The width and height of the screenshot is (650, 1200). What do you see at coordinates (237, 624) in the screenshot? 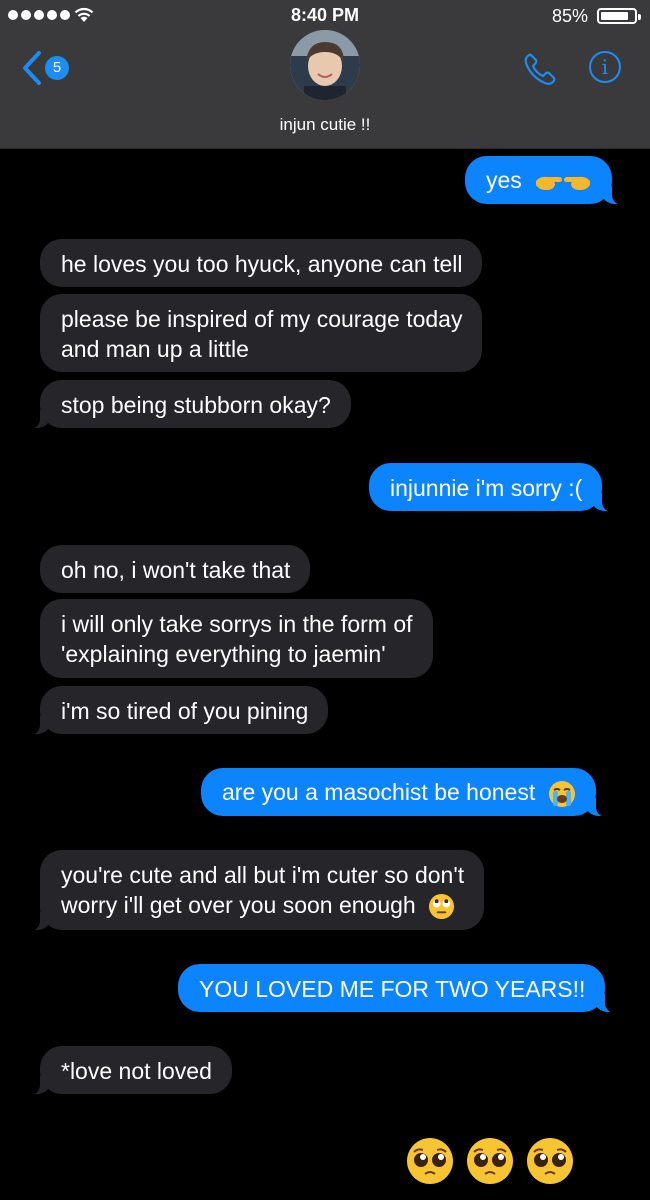
I see `message-text: i will only take sorrys in the form of` at bounding box center [237, 624].